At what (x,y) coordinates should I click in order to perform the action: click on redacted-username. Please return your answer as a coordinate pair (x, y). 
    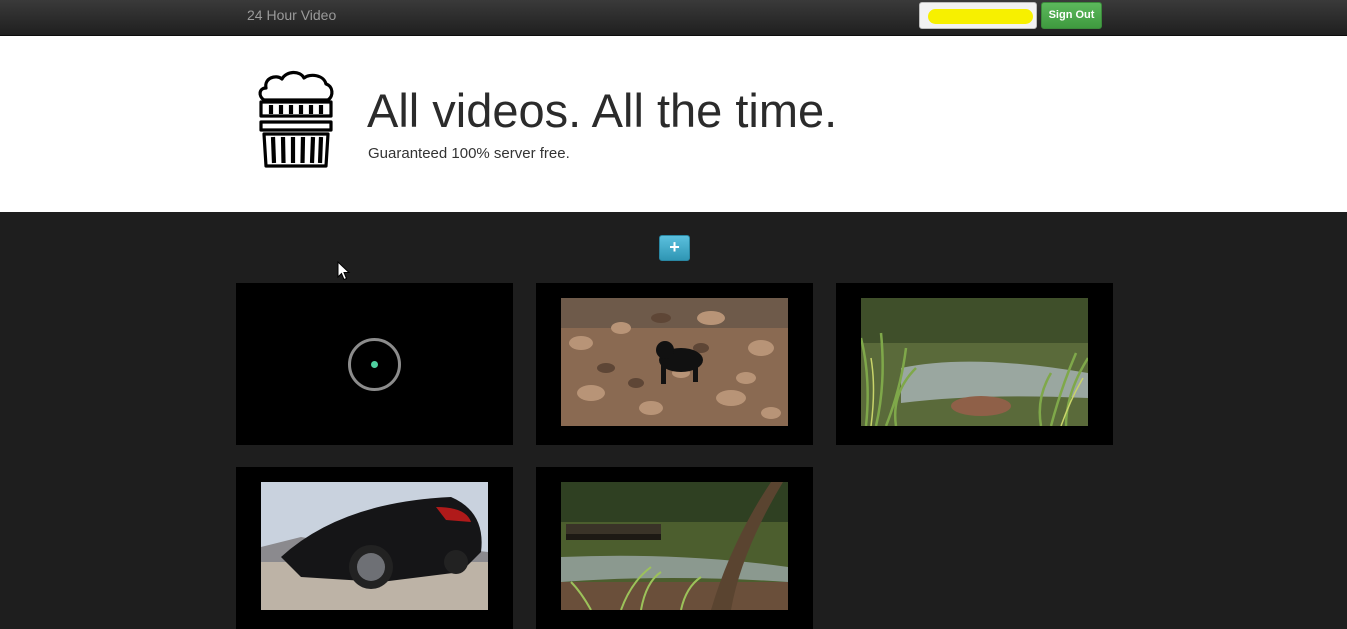
    Looking at the image, I should click on (980, 16).